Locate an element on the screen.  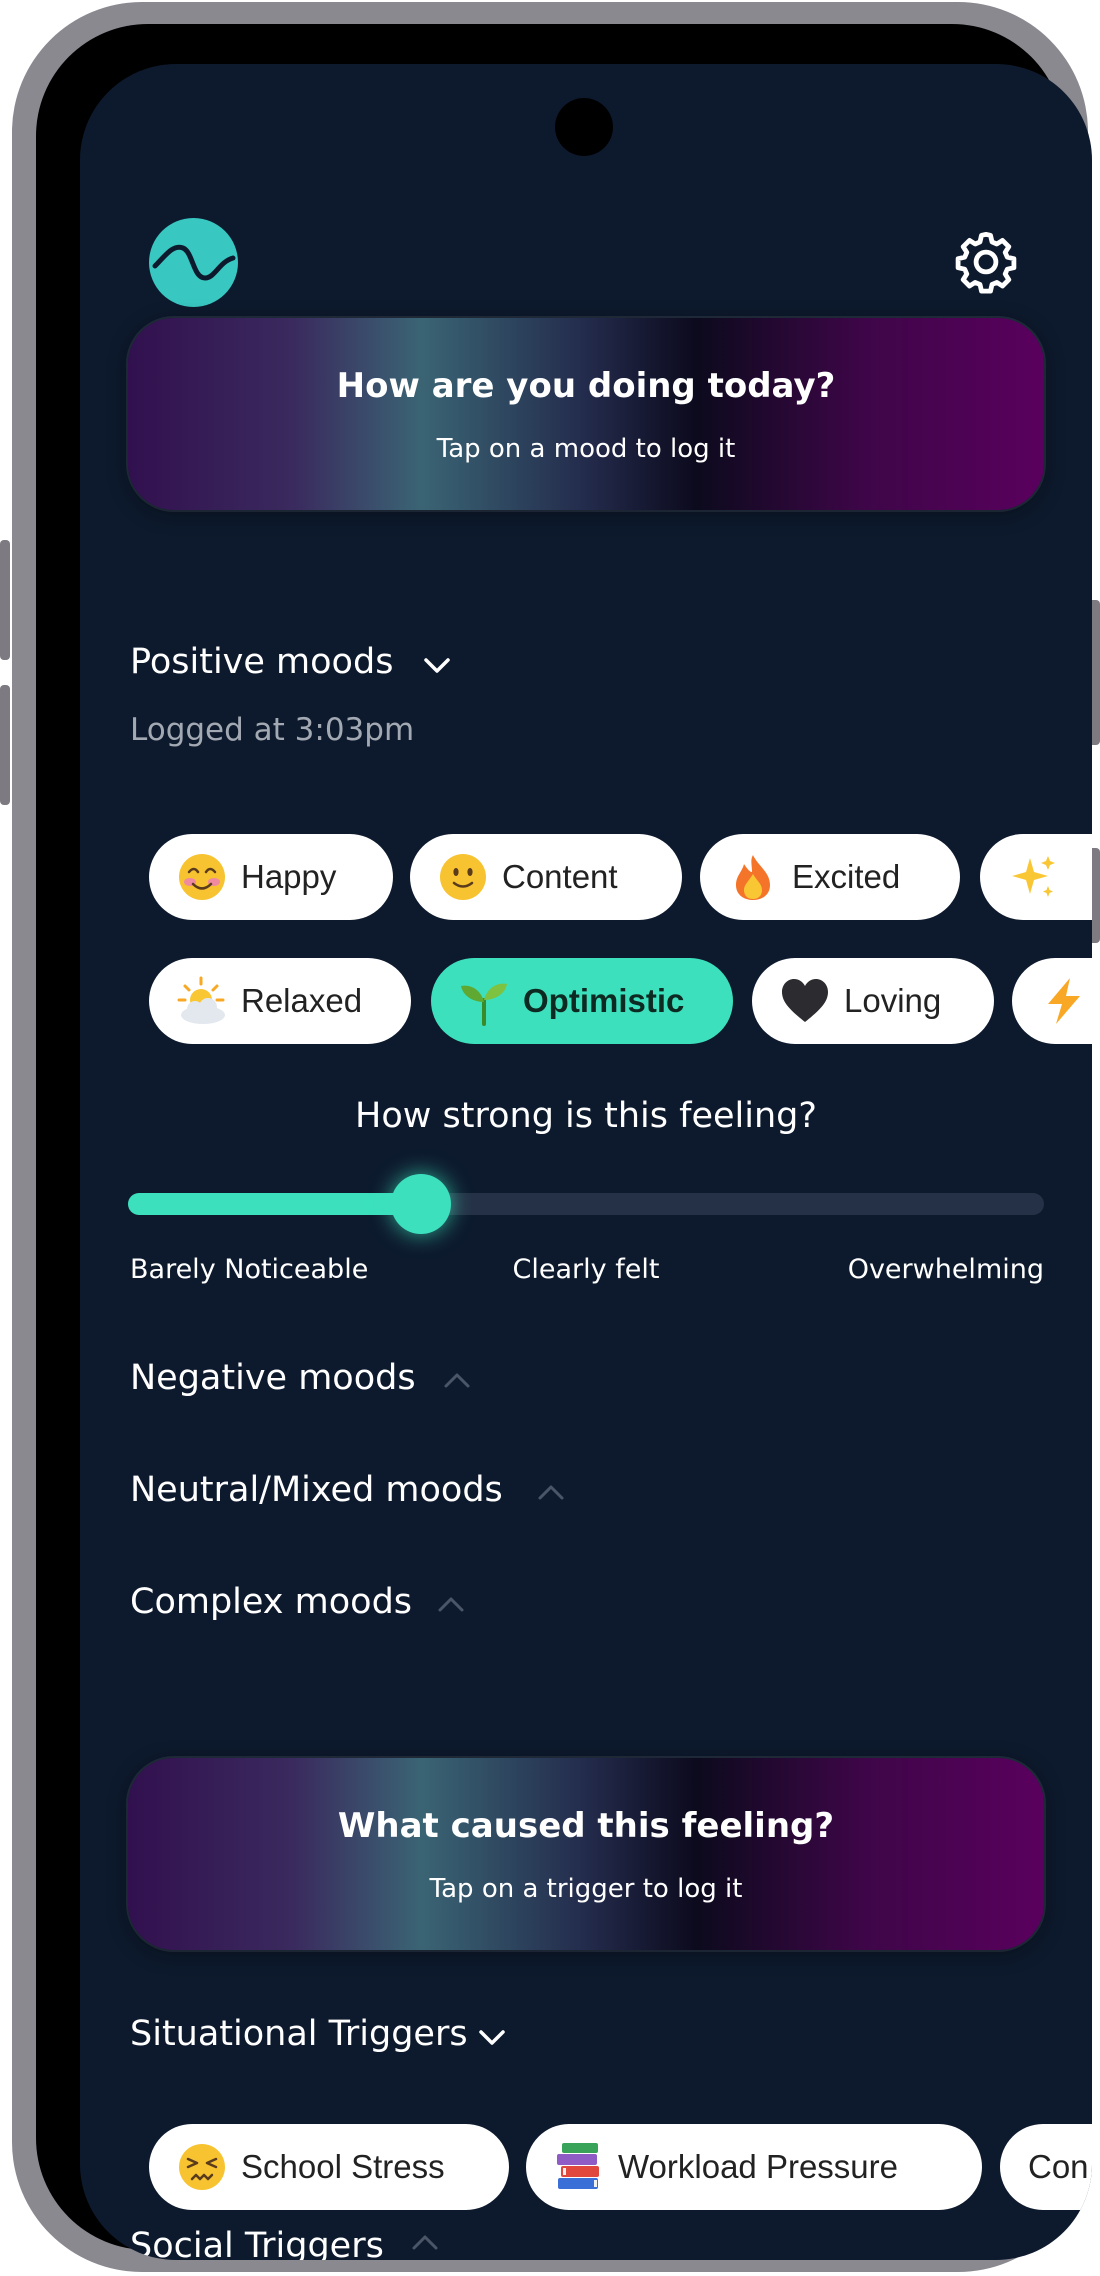
social-triggers-title: Social Triggers is located at coordinates (257, 2243).